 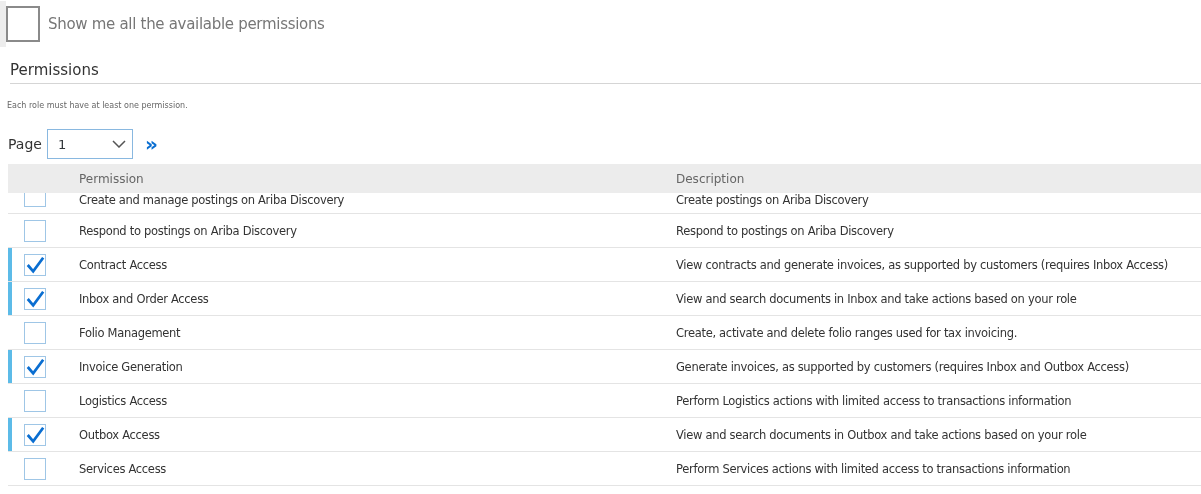 What do you see at coordinates (120, 434) in the screenshot?
I see `table-cell-text: Outbox Access` at bounding box center [120, 434].